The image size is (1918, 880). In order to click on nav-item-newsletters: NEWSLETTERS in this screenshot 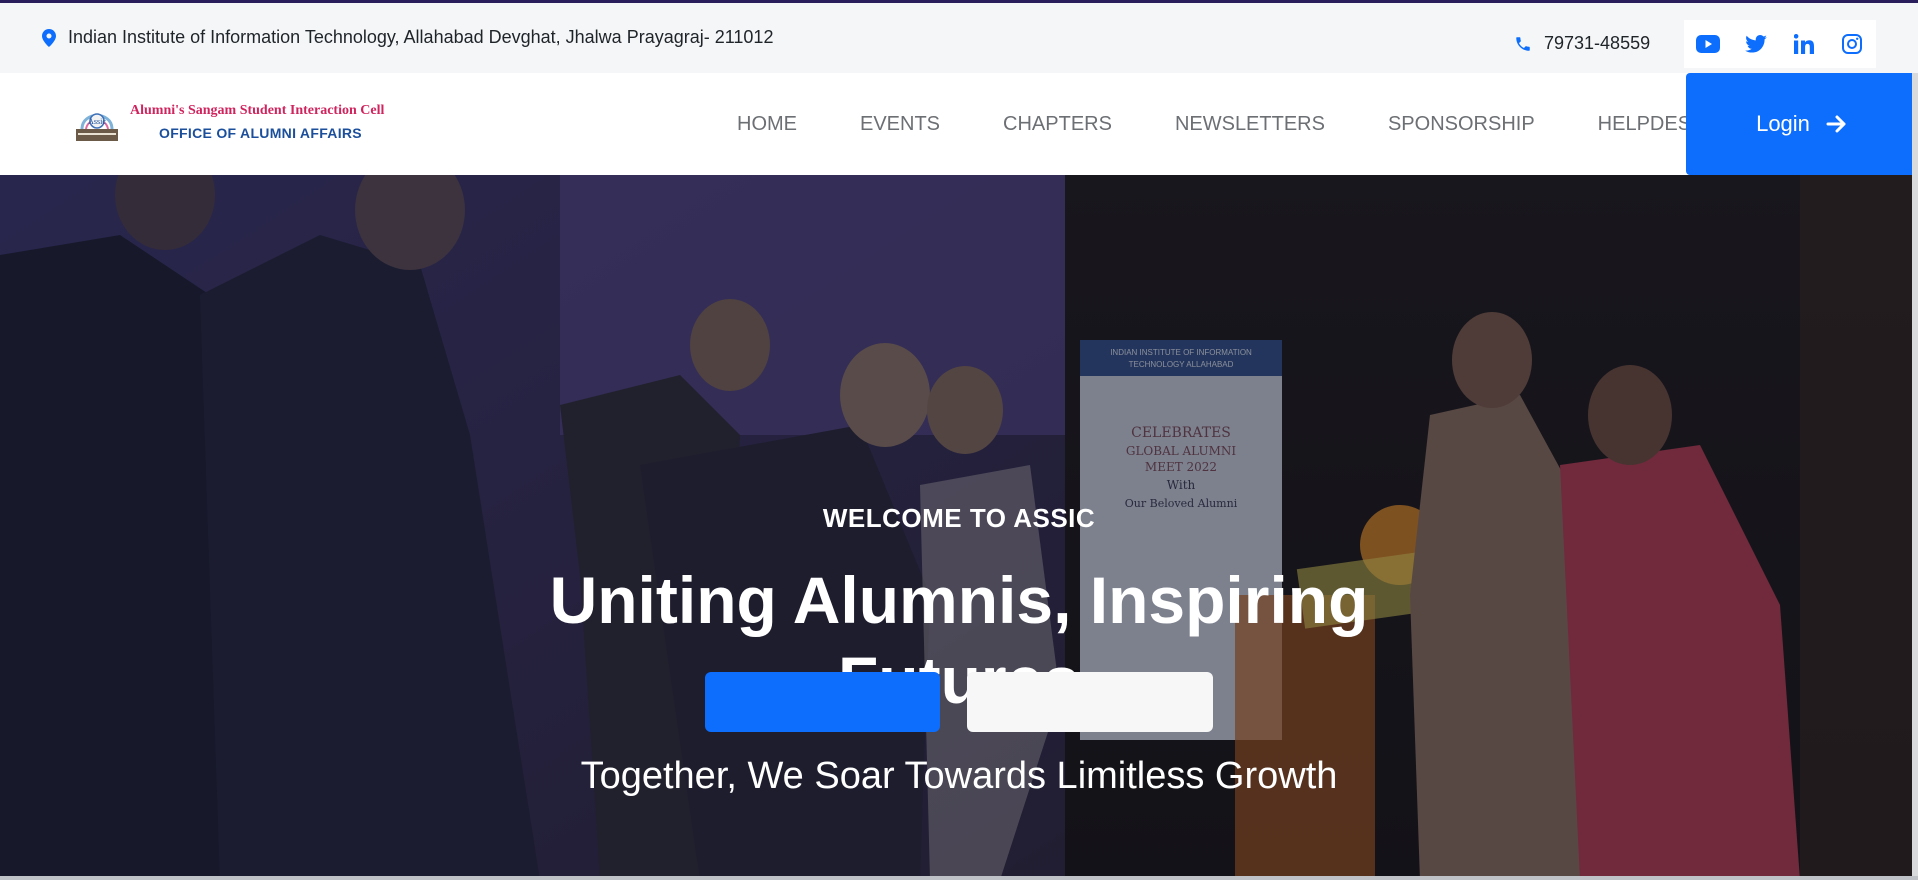, I will do `click(1250, 124)`.